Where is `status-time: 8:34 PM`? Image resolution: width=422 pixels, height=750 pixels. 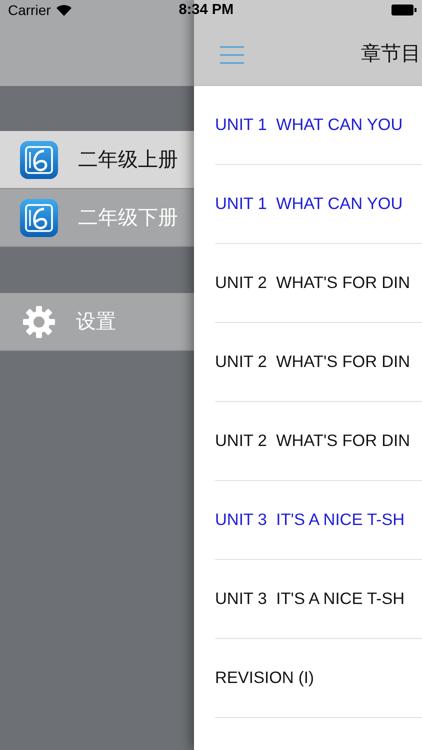 status-time: 8:34 PM is located at coordinates (206, 10).